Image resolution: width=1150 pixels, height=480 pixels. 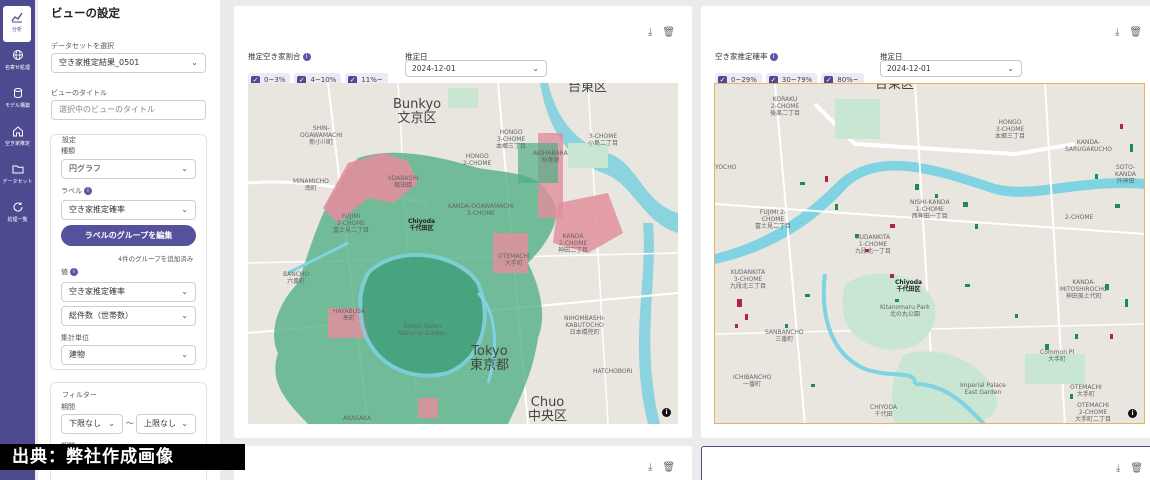 What do you see at coordinates (17, 62) in the screenshot?
I see `rail-item-name-matching: 名寄せ処理` at bounding box center [17, 62].